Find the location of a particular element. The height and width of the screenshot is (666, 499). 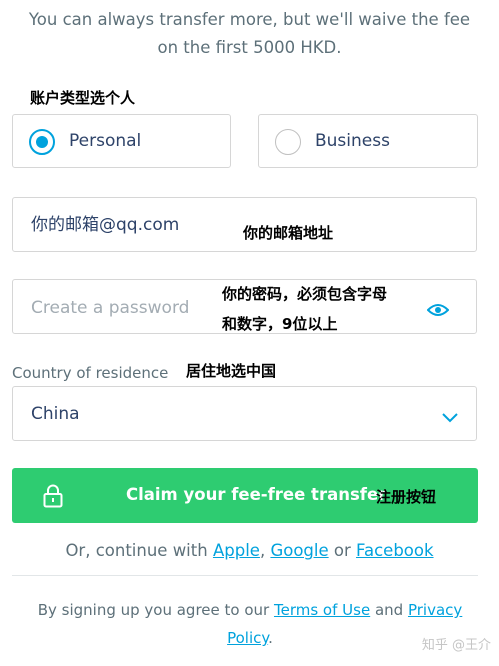

radio-selected-icon is located at coordinates (42, 142).